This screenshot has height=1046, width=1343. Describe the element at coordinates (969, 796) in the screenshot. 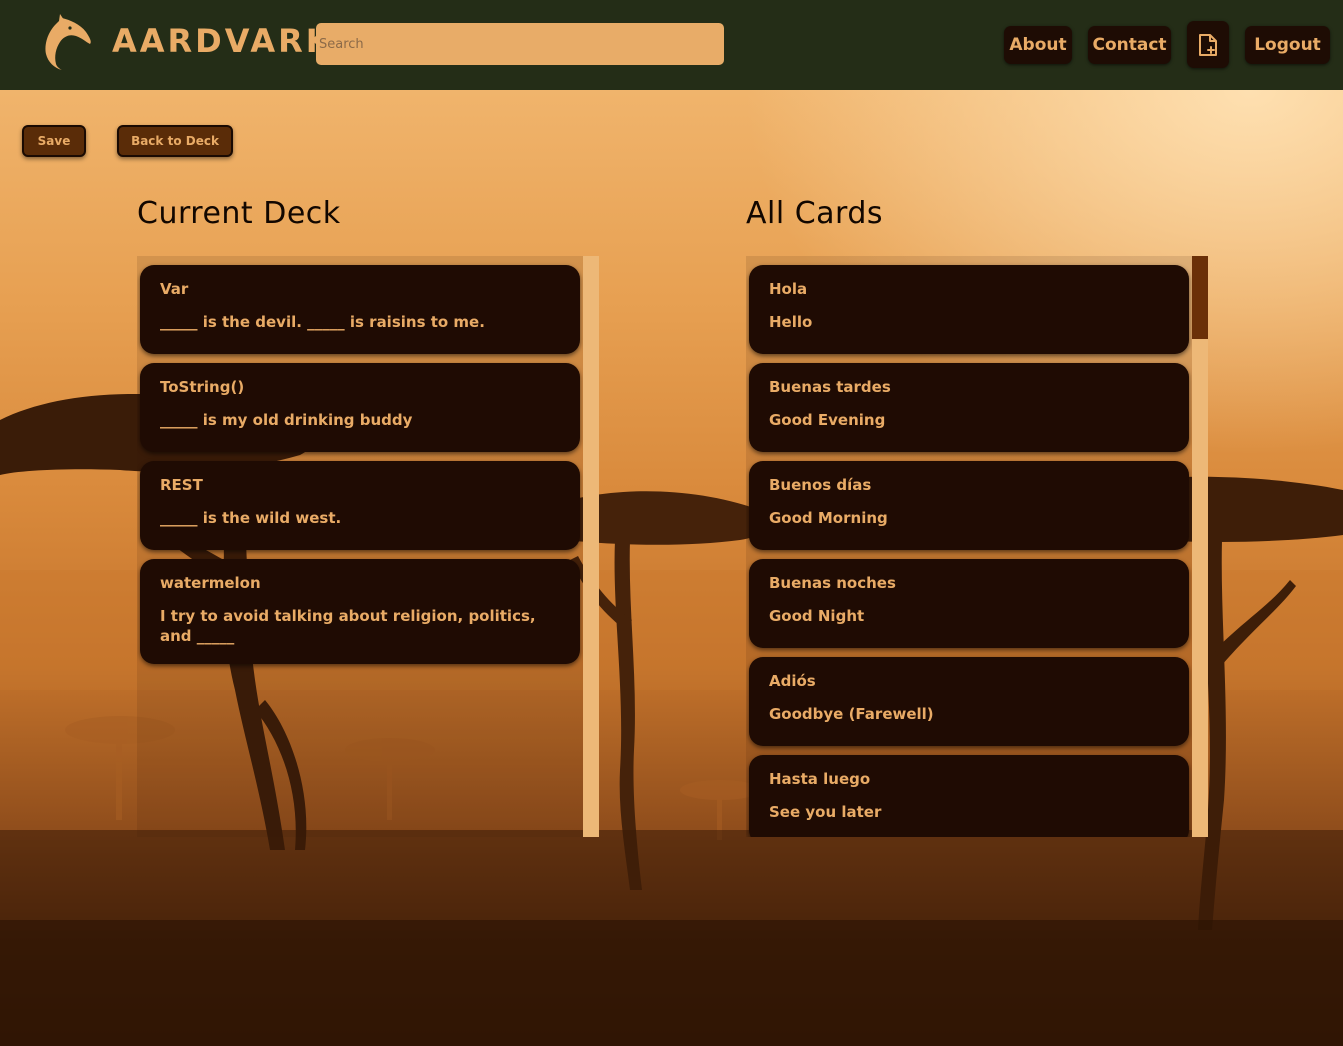

I see `all-card: Hasta luego See you later` at that location.